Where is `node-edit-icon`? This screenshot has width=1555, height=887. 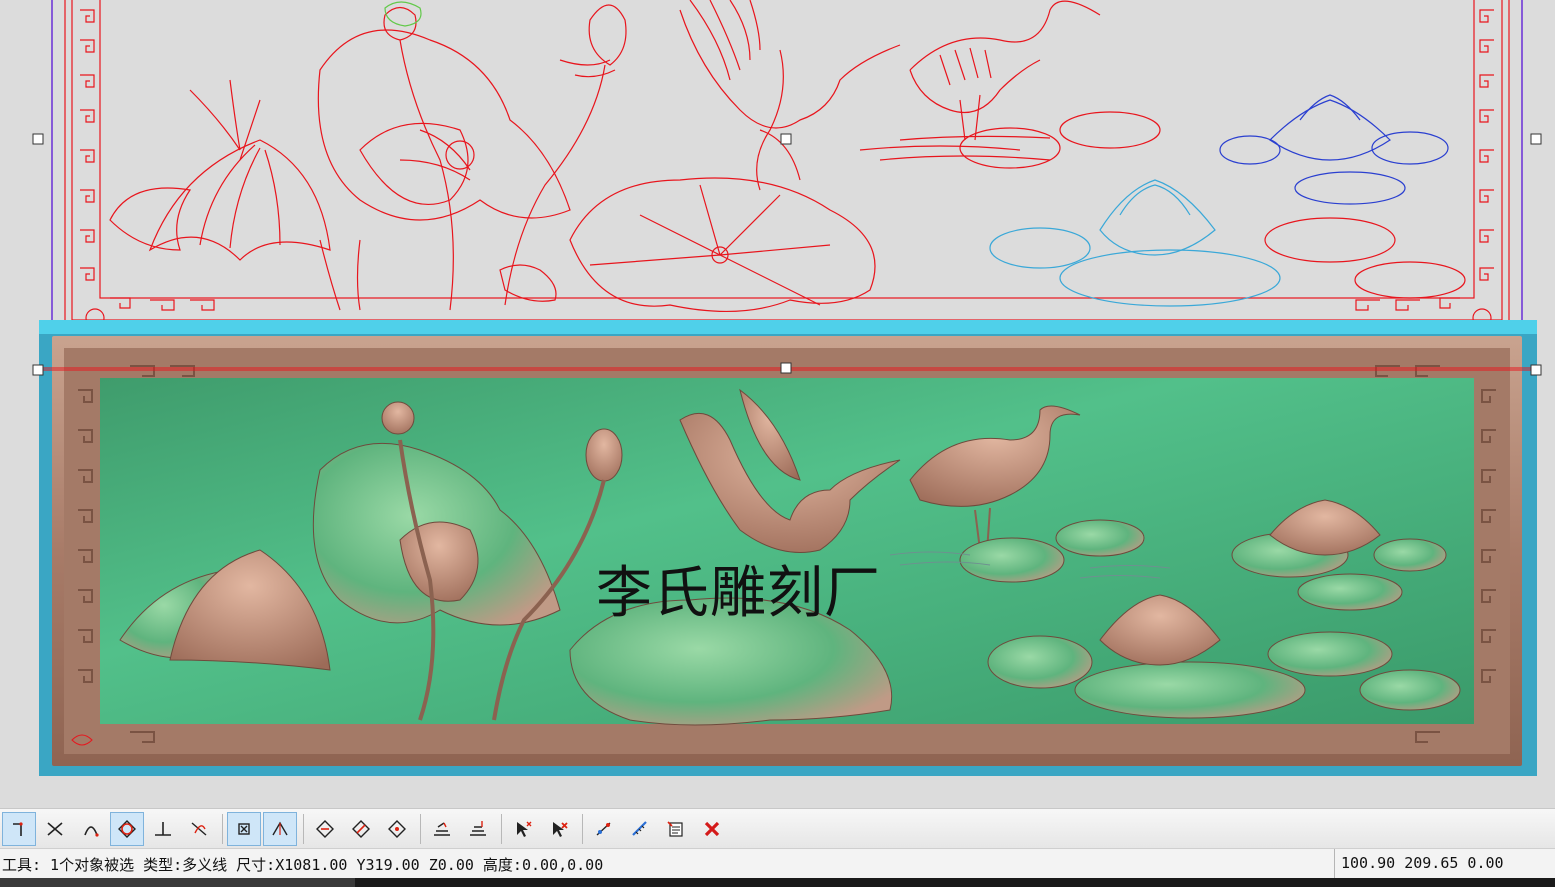 node-edit-icon is located at coordinates (603, 828).